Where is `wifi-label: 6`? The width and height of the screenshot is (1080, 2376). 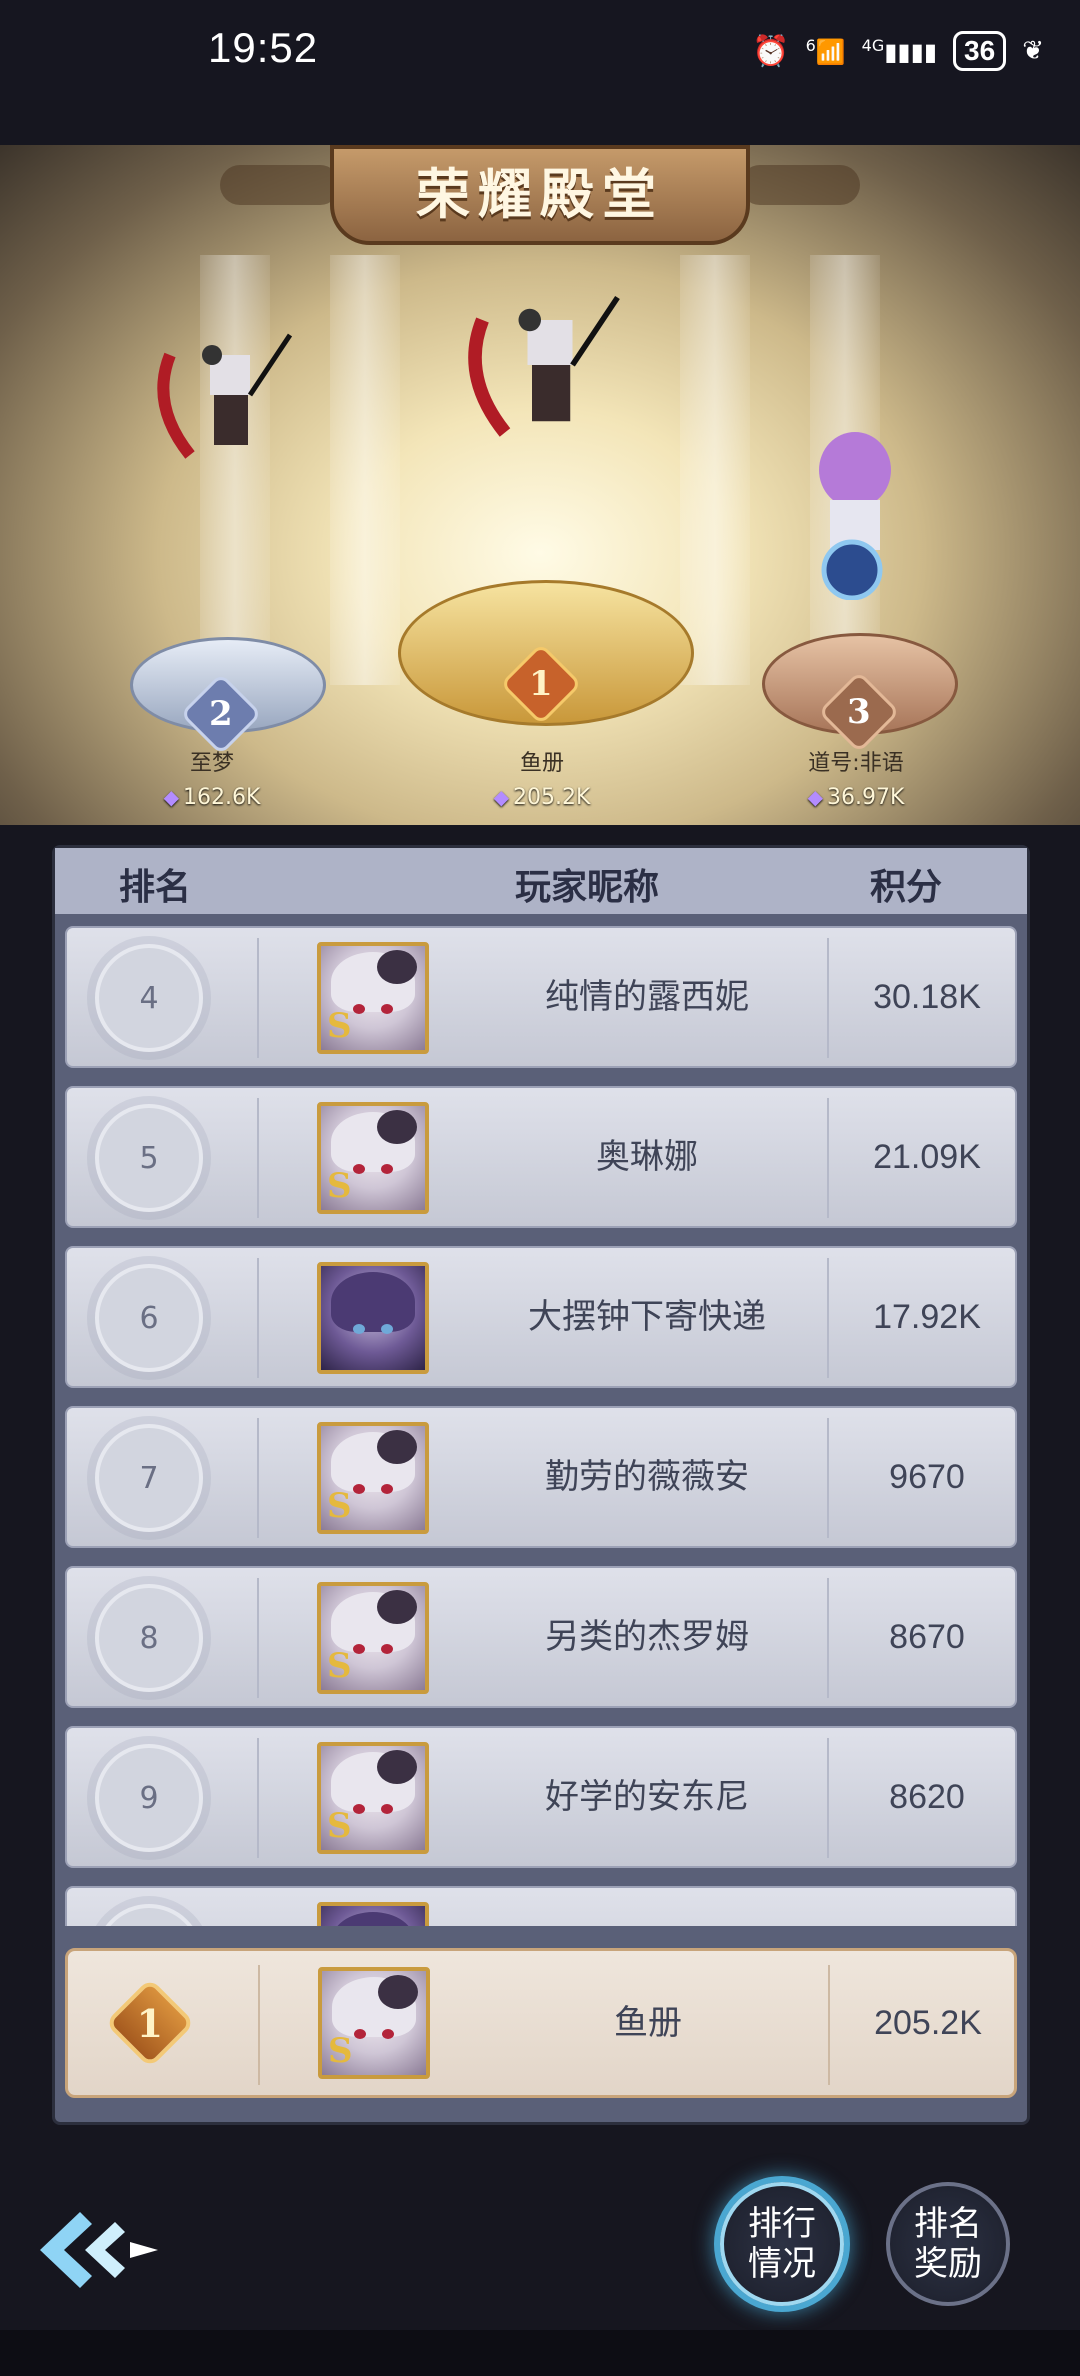 wifi-label: 6 is located at coordinates (810, 45).